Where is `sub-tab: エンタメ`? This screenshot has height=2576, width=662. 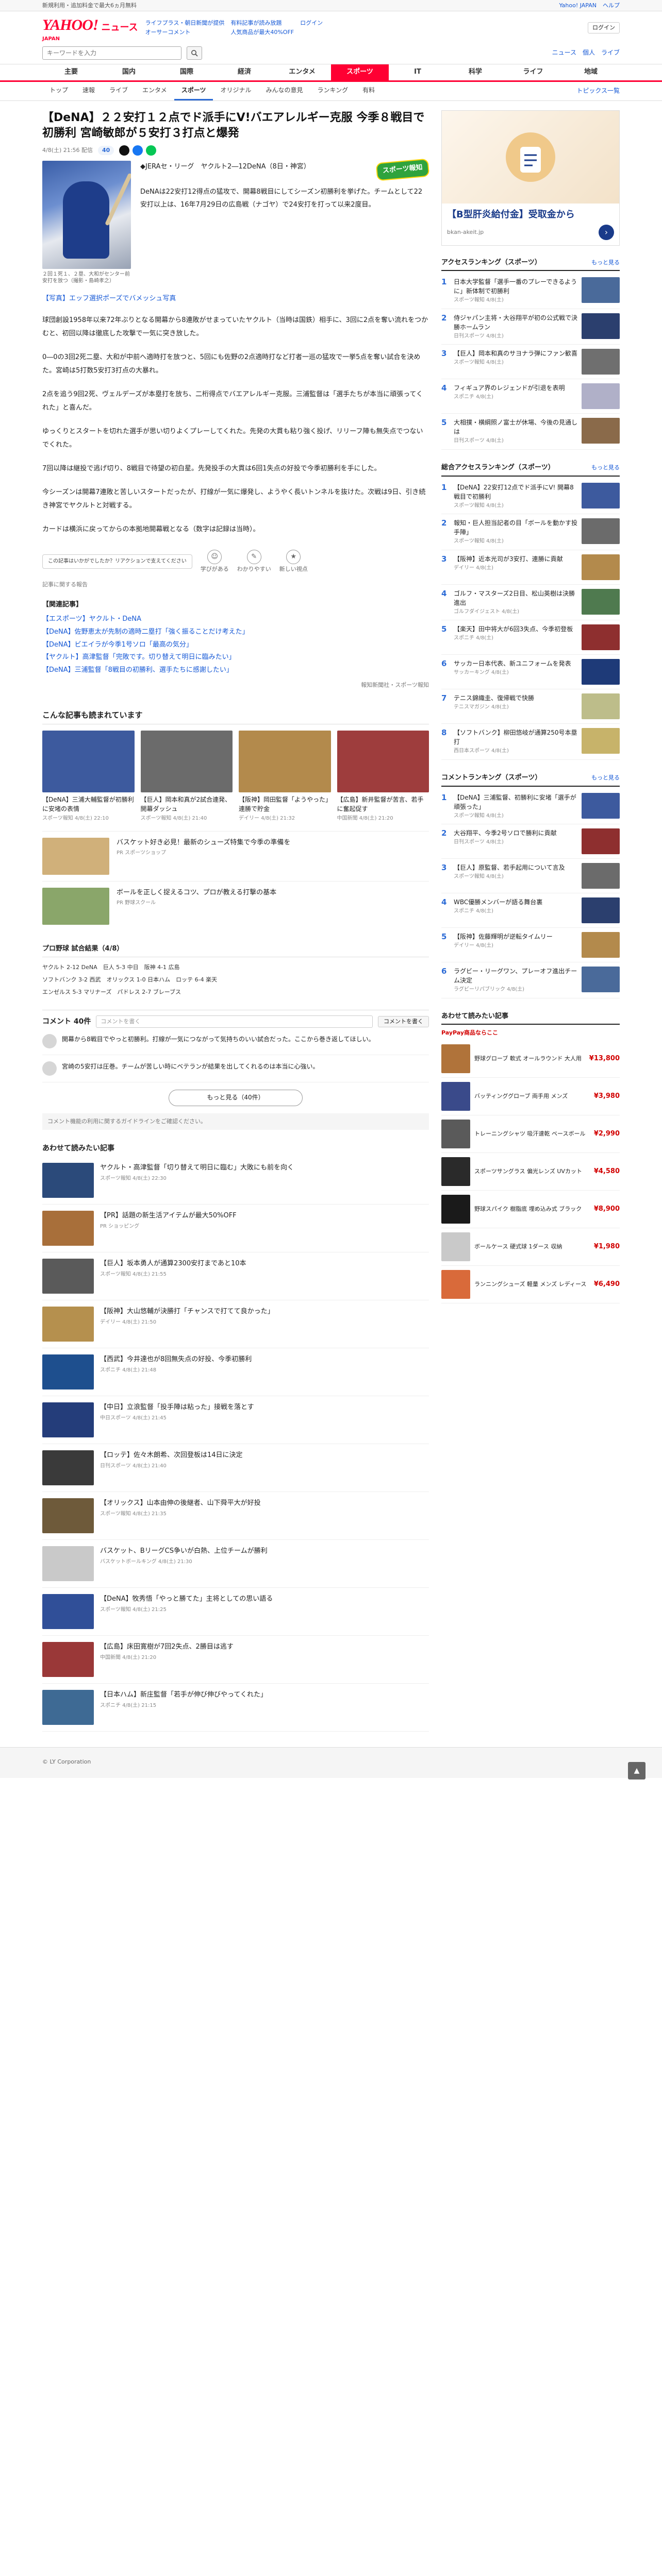
sub-tab: エンタメ is located at coordinates (154, 91).